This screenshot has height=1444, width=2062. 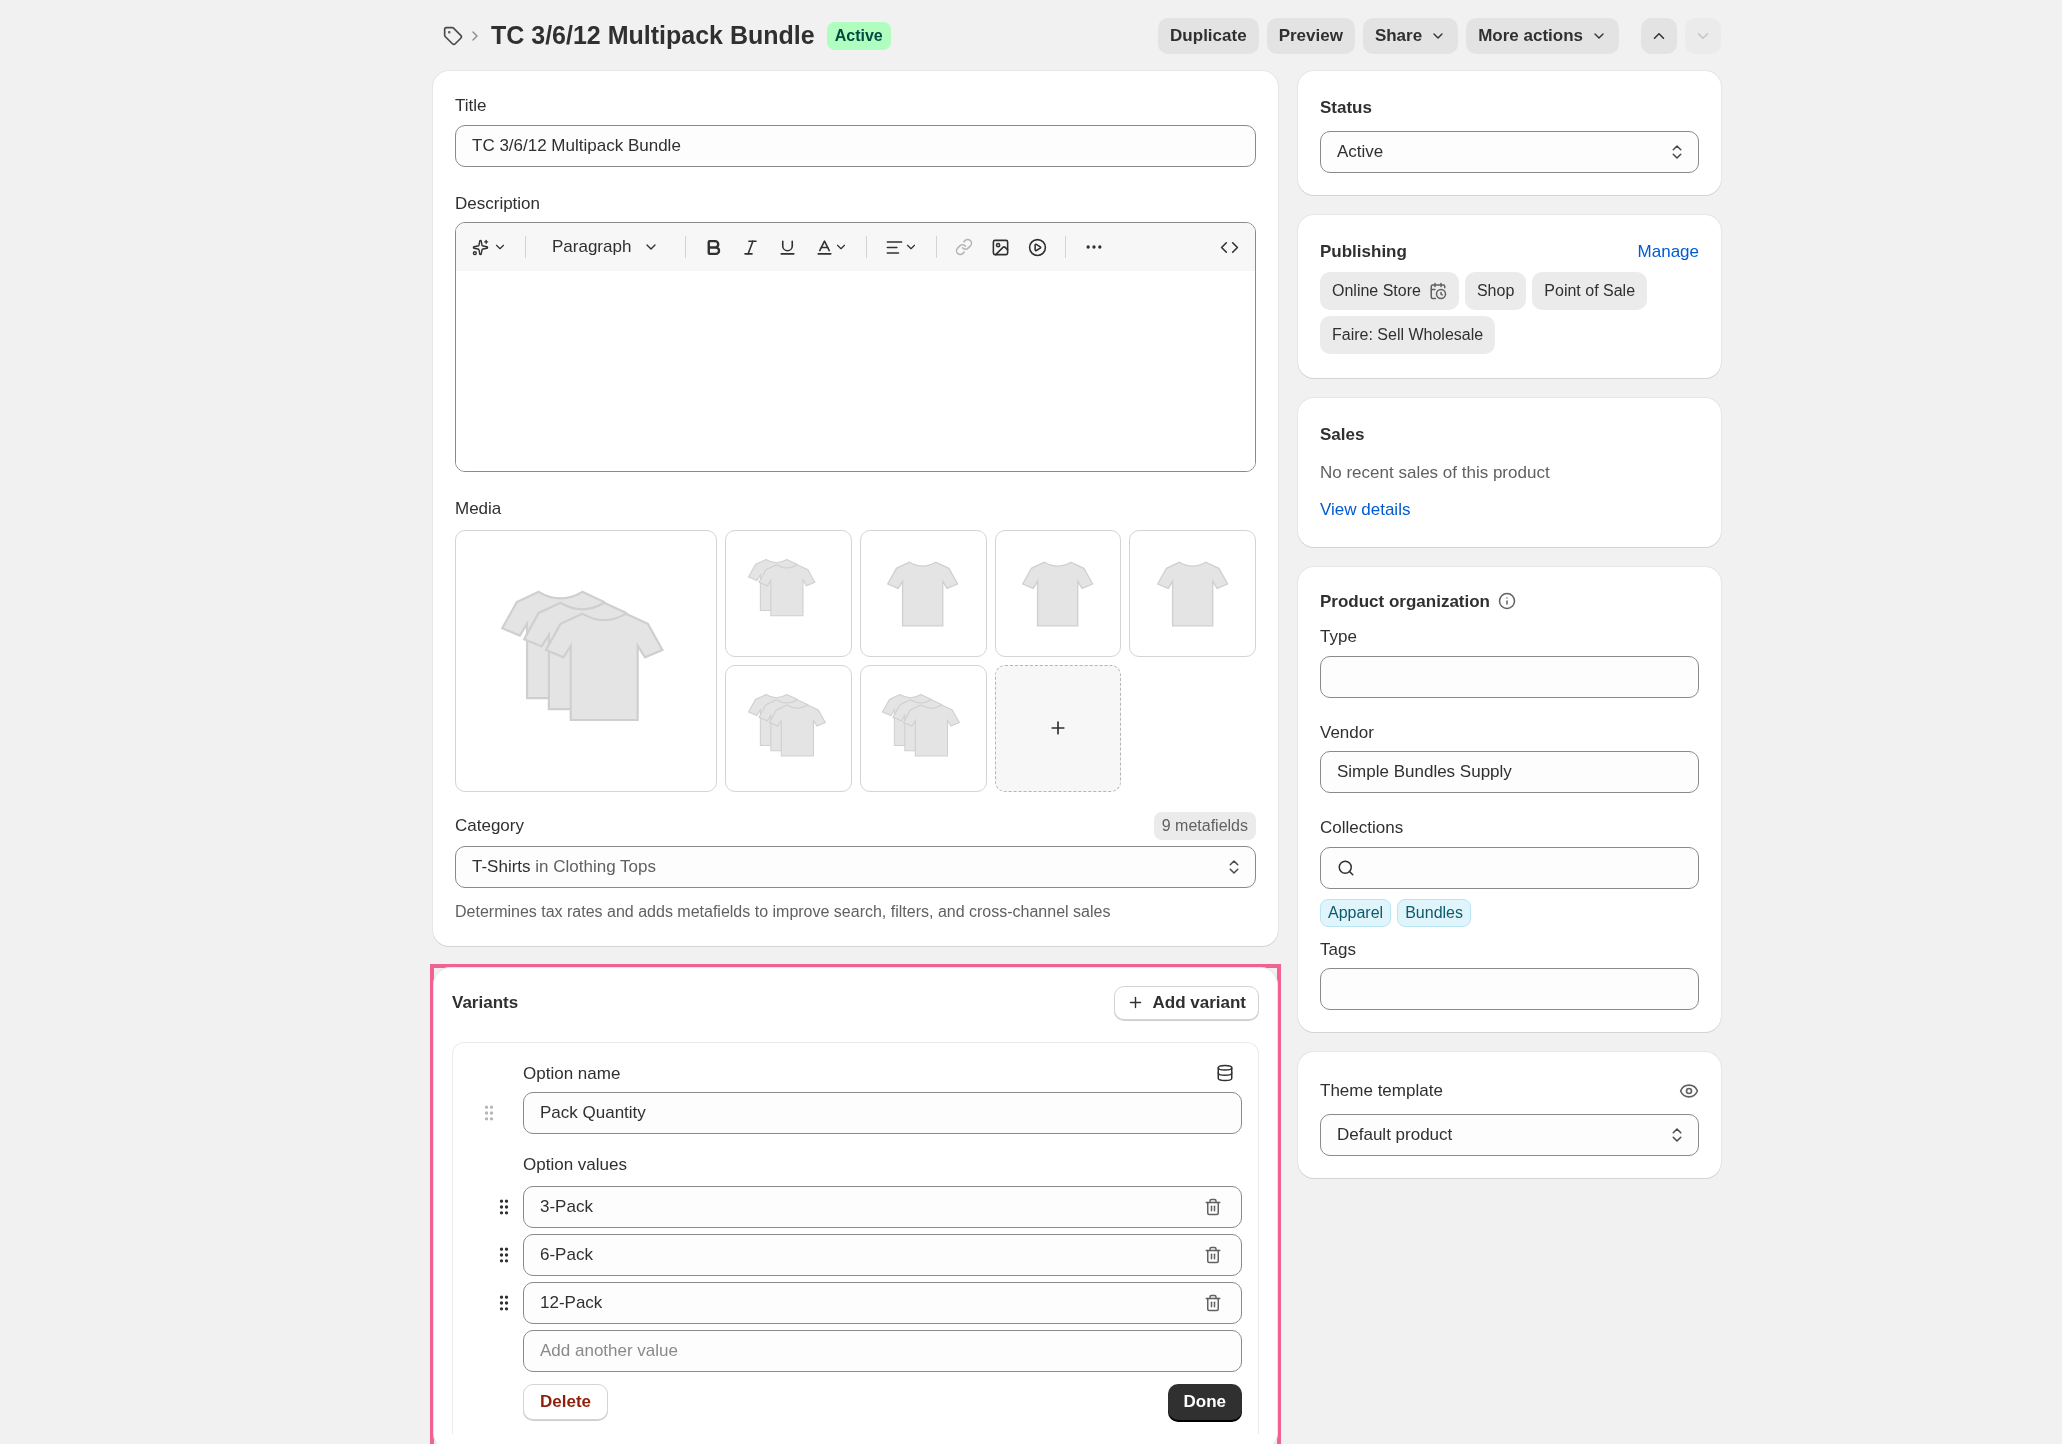 I want to click on card-title: Status, so click(x=1346, y=108).